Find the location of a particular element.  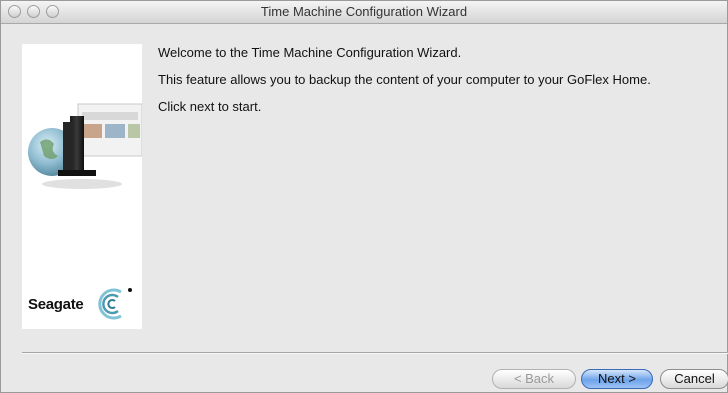

title-bar: Time Machine Configuration Wizard is located at coordinates (364, 12).